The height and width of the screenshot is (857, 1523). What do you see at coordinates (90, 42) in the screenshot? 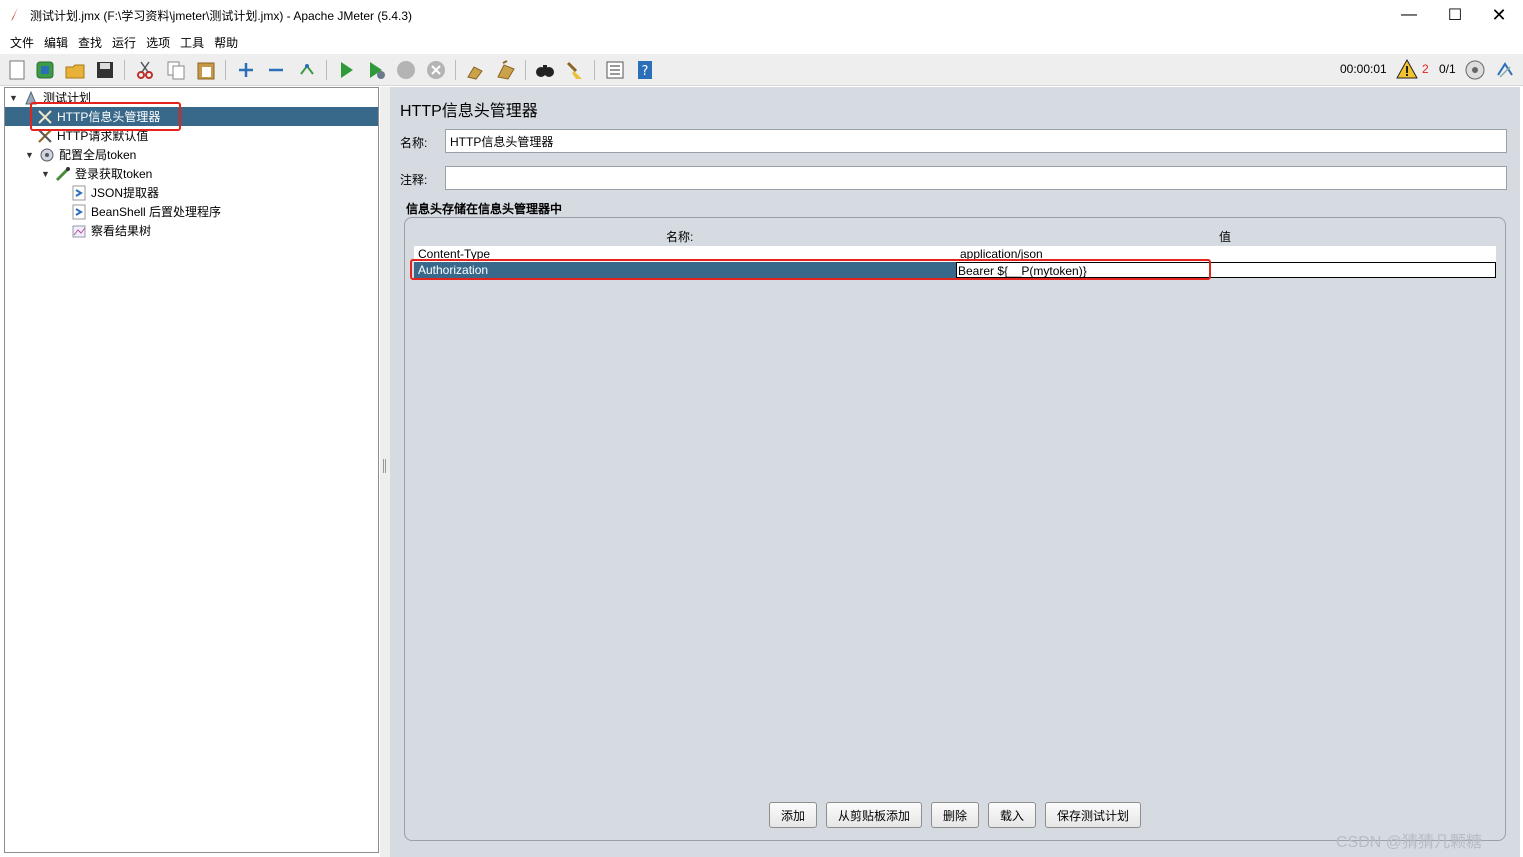
I see `menu-search: 查找` at bounding box center [90, 42].